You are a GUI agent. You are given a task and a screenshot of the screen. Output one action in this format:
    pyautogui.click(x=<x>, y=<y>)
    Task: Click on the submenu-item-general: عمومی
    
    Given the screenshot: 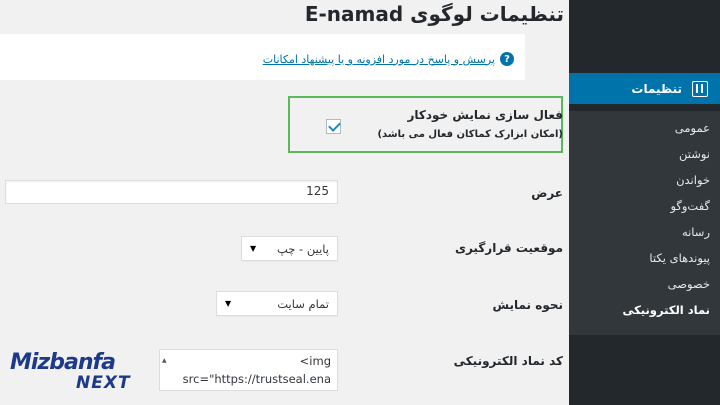 What is the action you would take?
    pyautogui.click(x=644, y=128)
    